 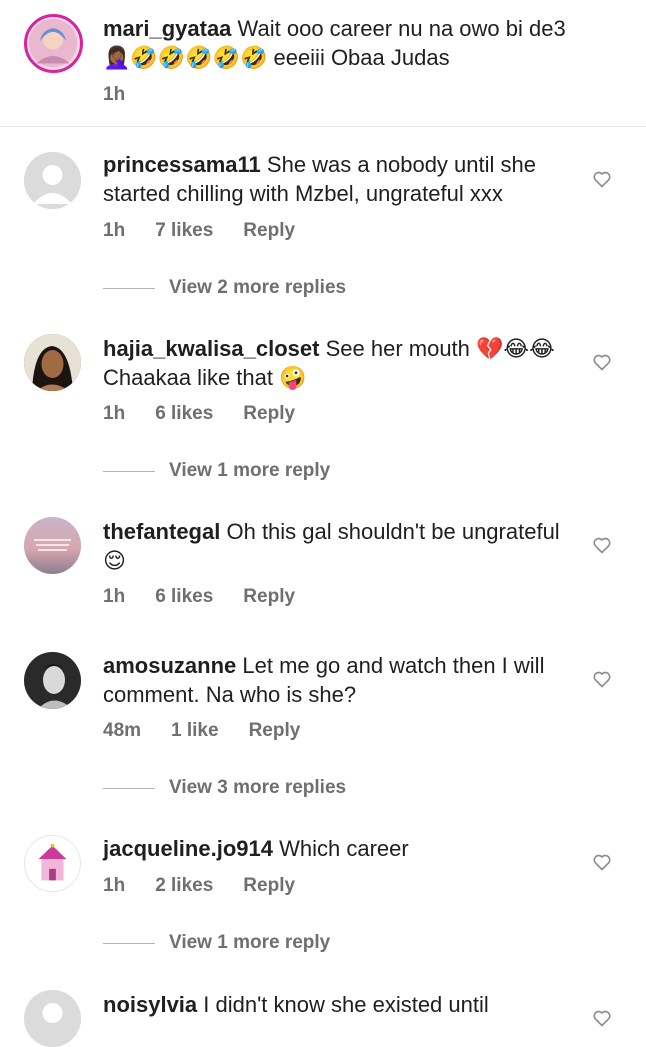 What do you see at coordinates (323, 126) in the screenshot?
I see `divider` at bounding box center [323, 126].